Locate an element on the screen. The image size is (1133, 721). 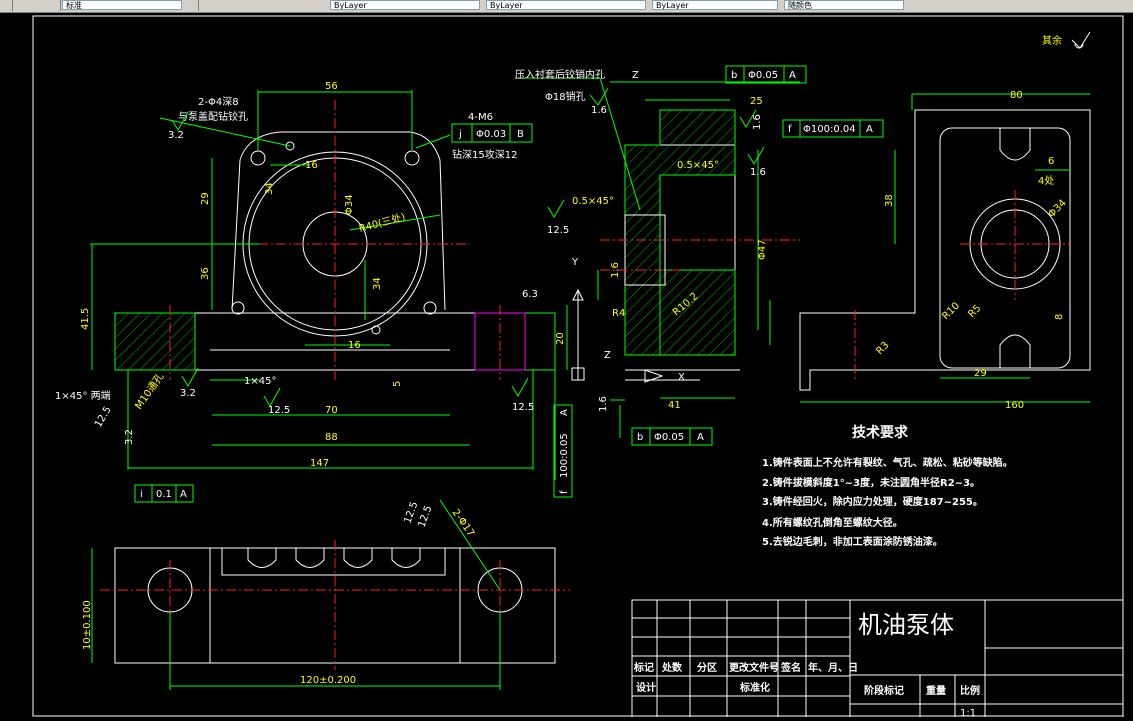
tech-req-item: 4.所有螺纹孔倒角至螺纹大径。 is located at coordinates (832, 522).